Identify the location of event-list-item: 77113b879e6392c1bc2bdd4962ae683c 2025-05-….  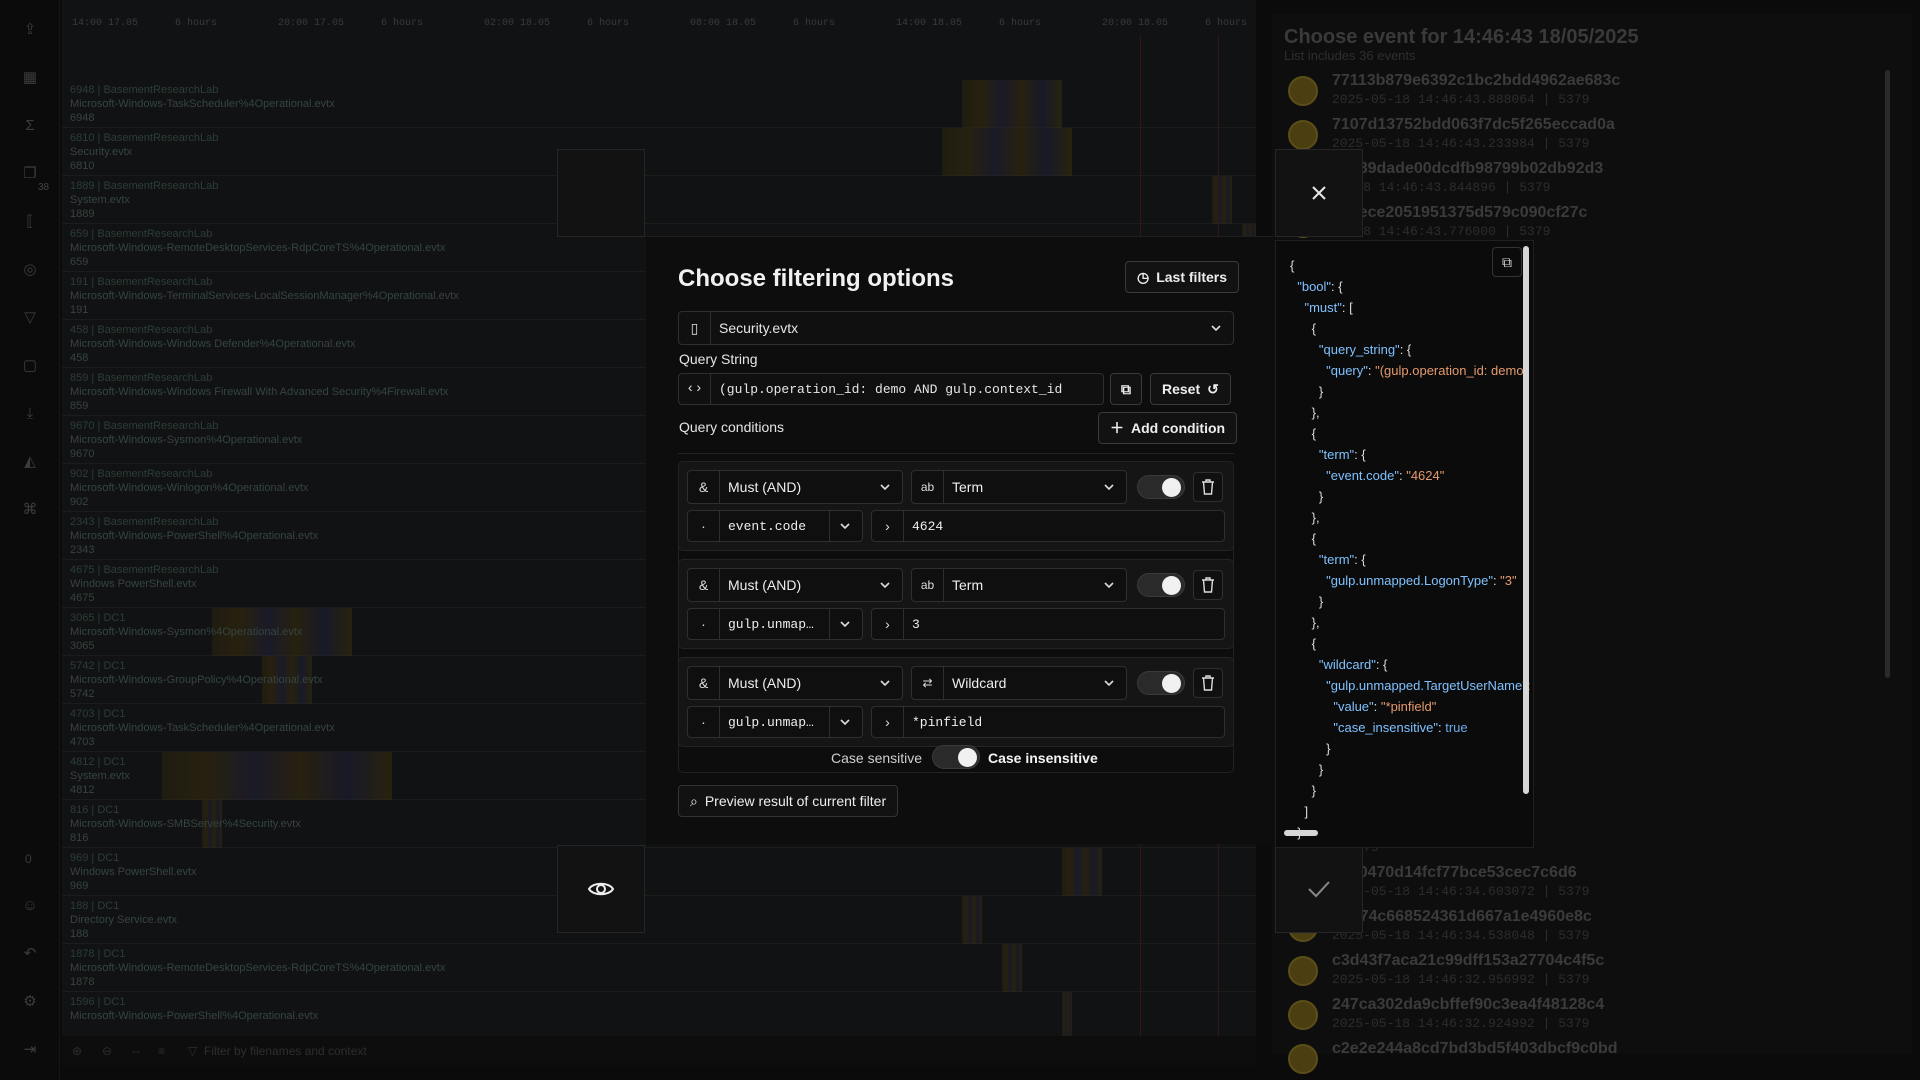
(1588, 92).